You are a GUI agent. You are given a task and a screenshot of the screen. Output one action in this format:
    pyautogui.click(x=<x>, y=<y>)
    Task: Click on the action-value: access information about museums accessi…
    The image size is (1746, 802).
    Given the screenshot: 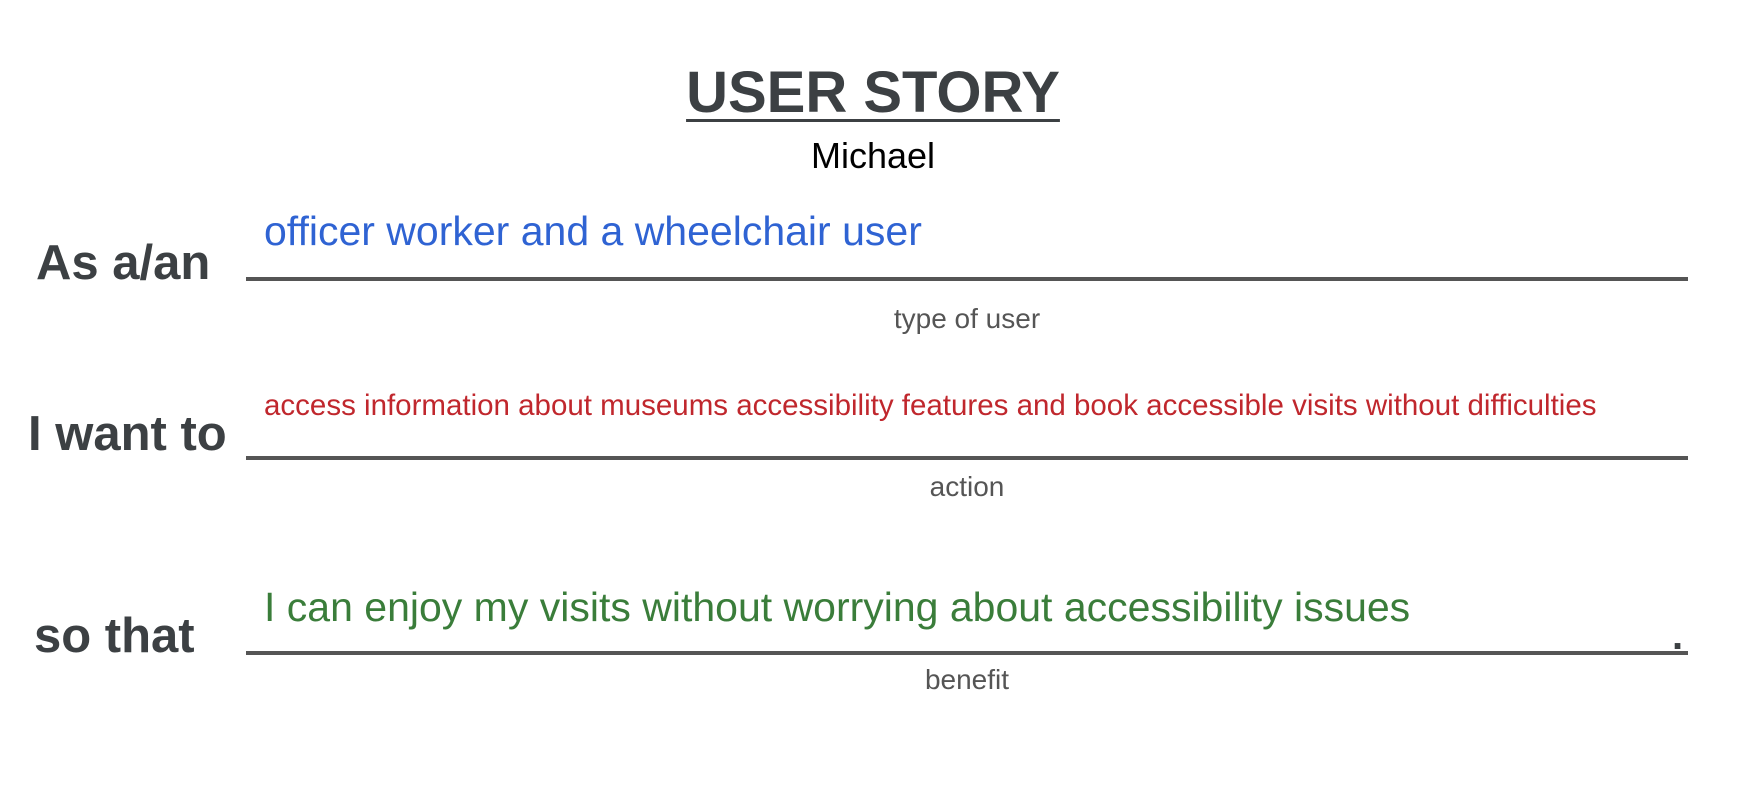 What is the action you would take?
    pyautogui.click(x=930, y=405)
    